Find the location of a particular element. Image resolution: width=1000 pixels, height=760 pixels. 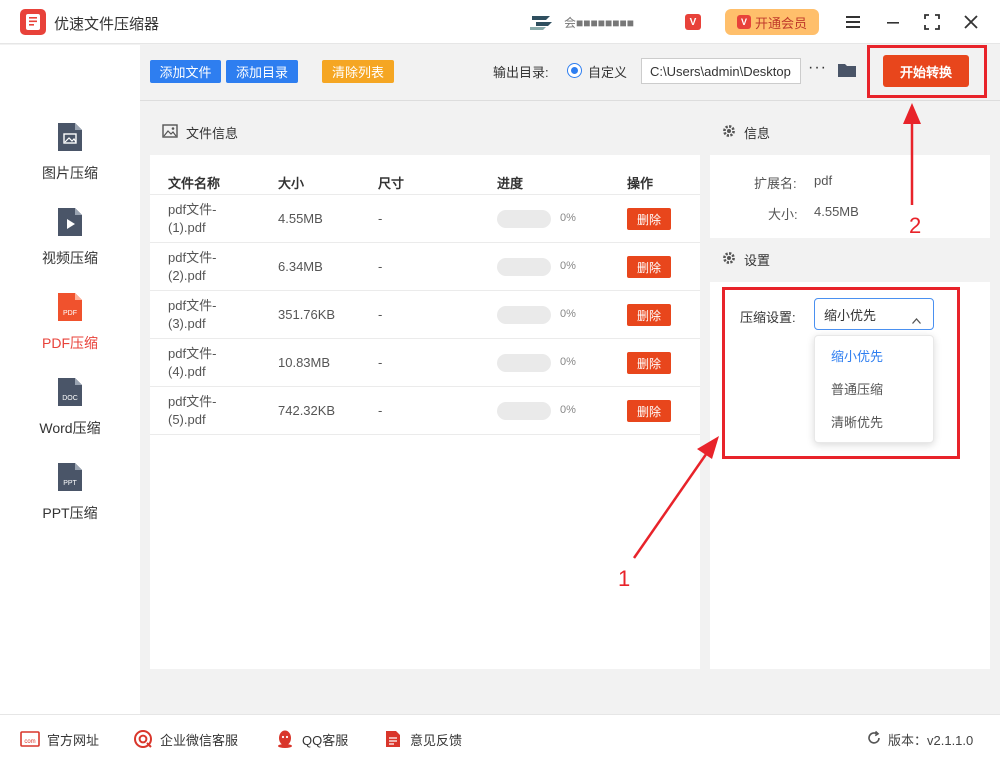

footer: com 官方网址 企业微信客服 QQ客服 意见反馈 版本：v2.1.1.0 is located at coordinates (500, 737).